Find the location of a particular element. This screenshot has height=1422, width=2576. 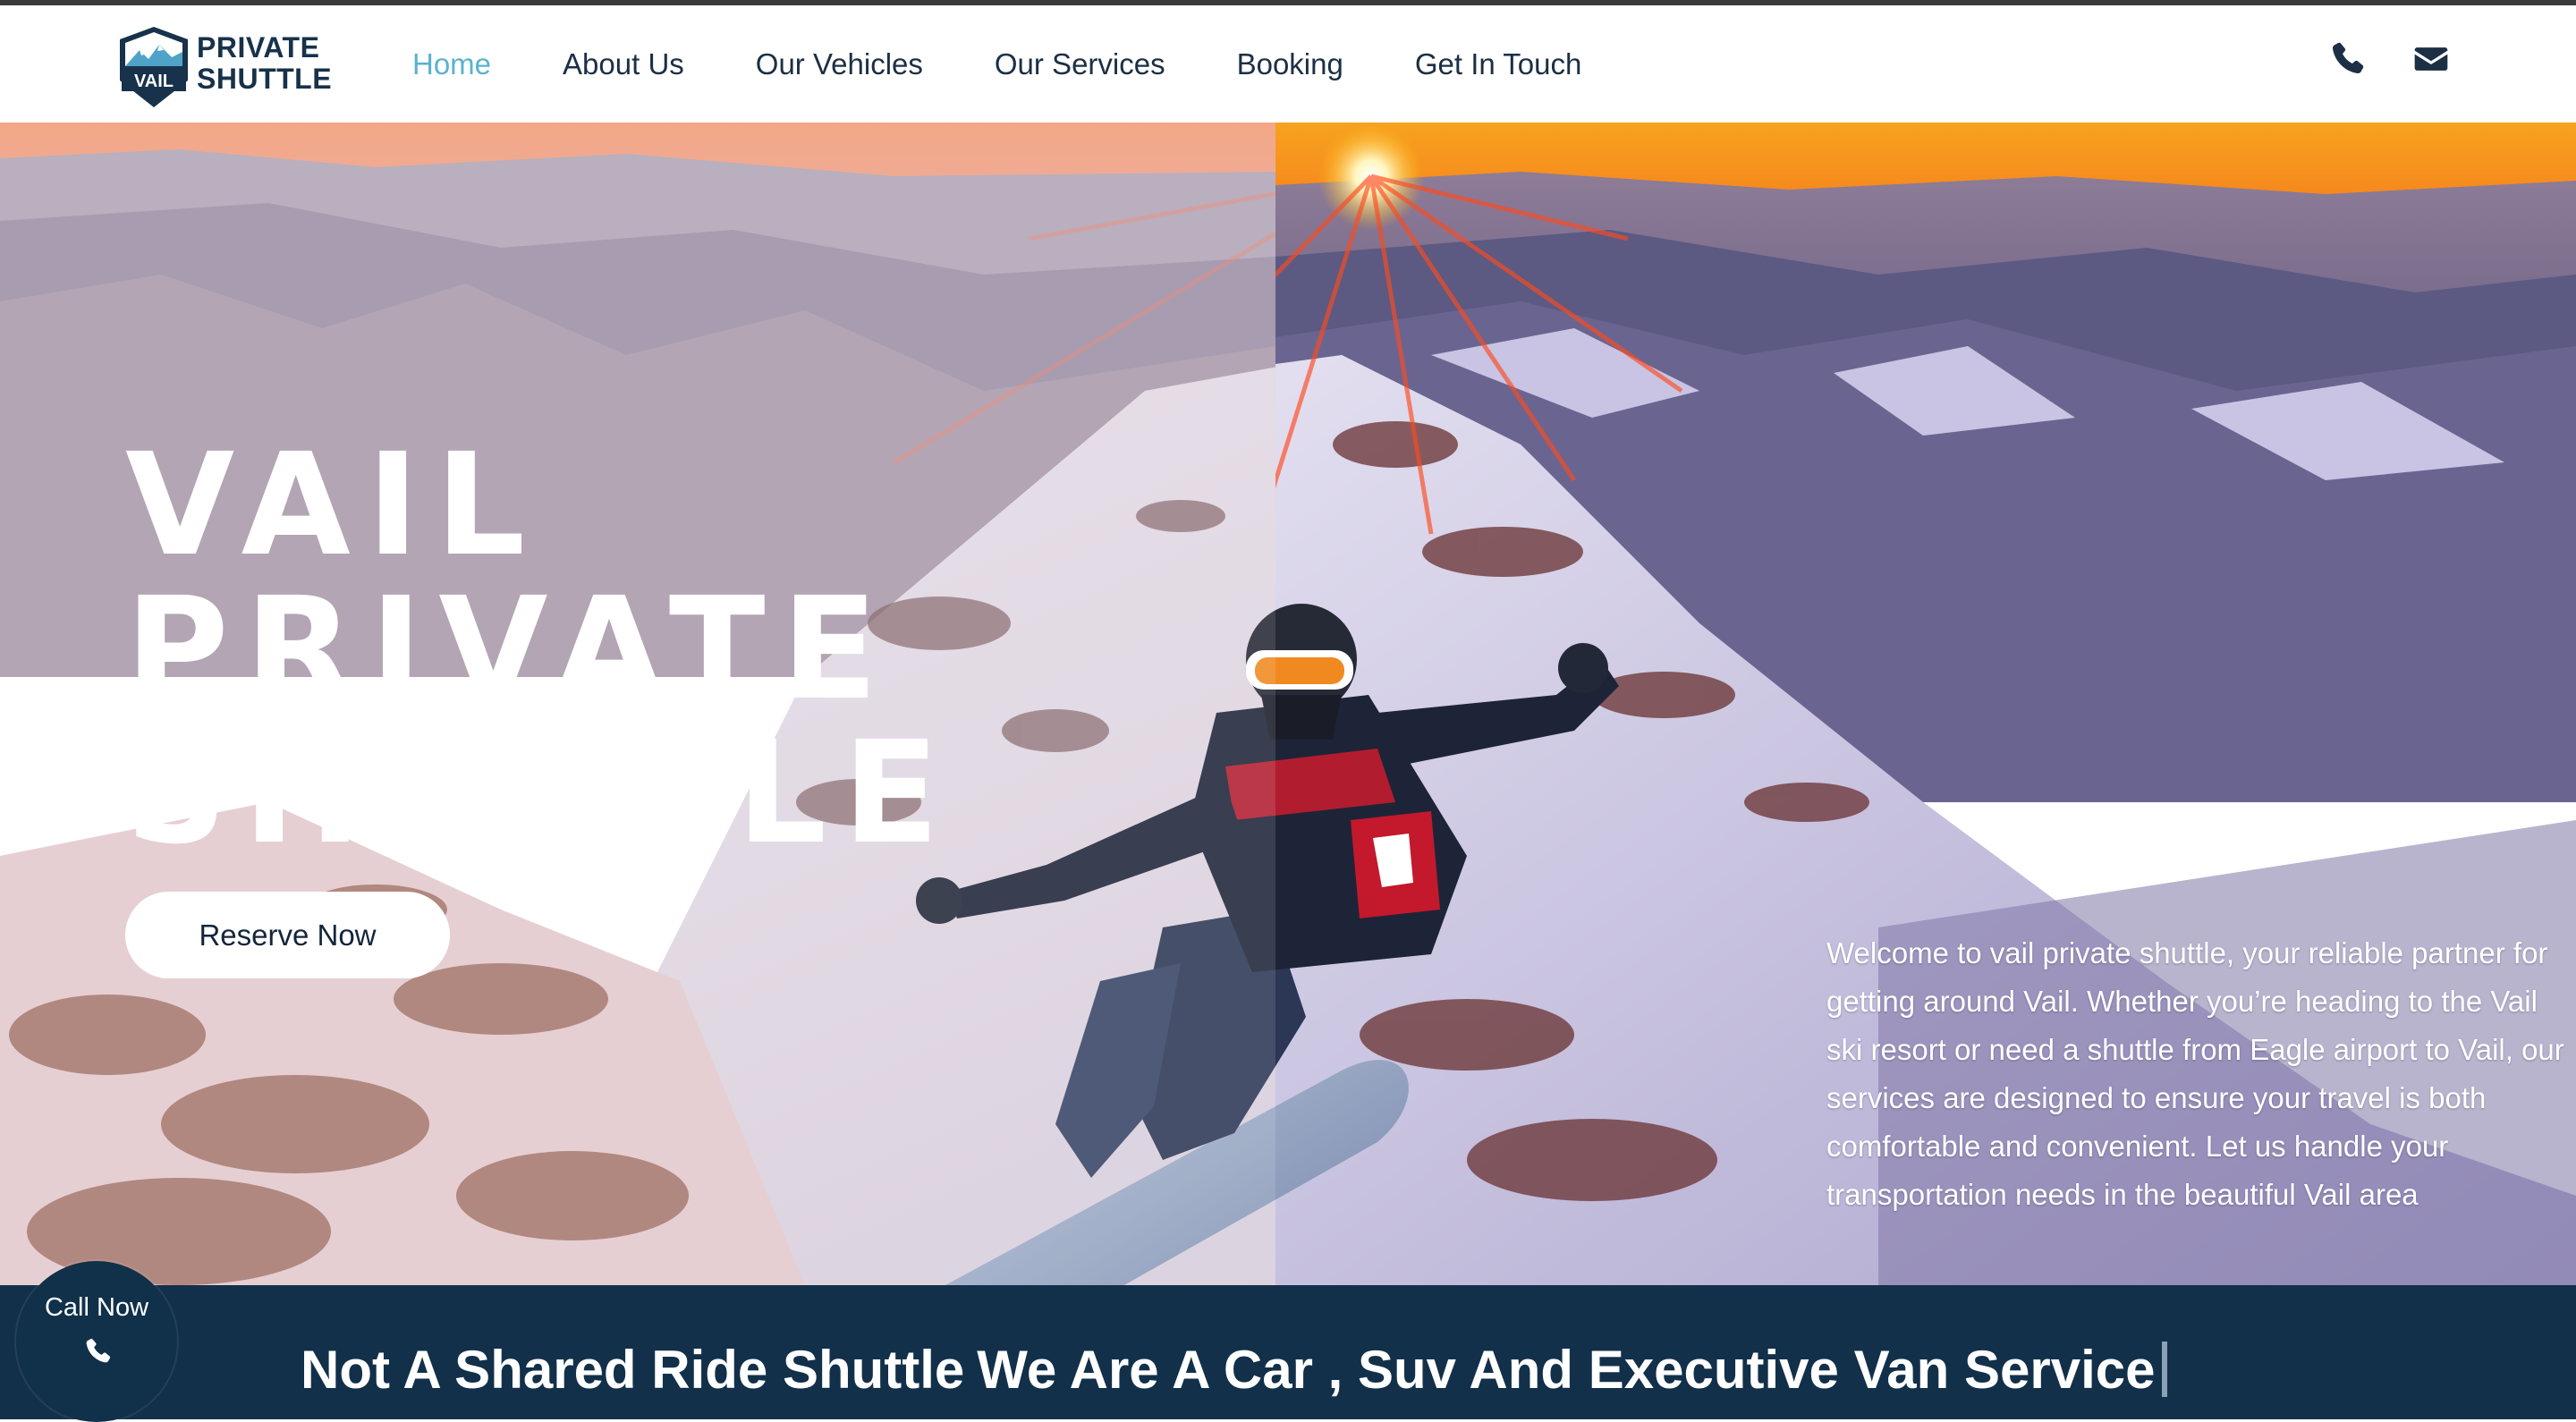

hero-title-line-3: SHUTTLE is located at coordinates (540, 793).